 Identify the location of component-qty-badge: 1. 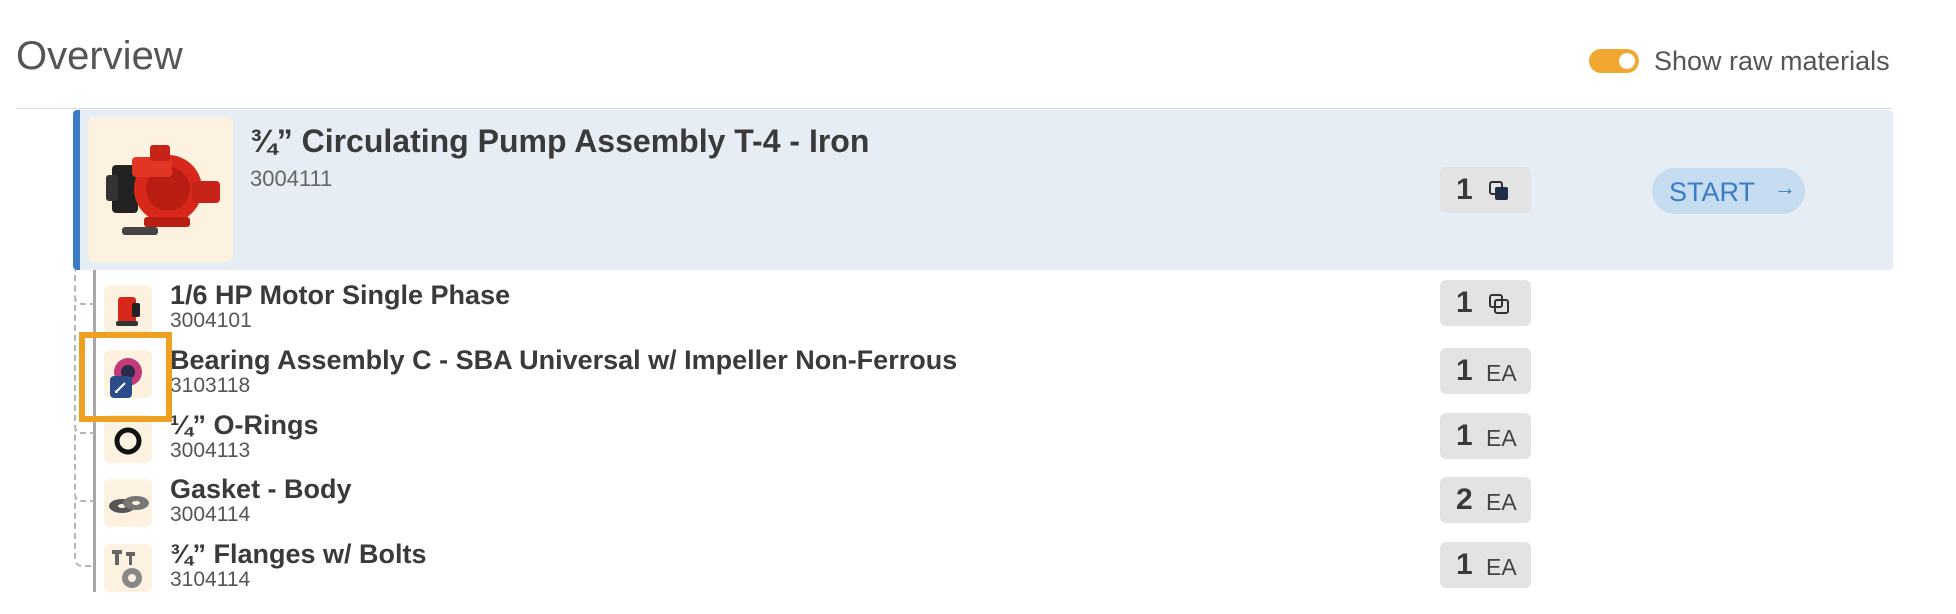
(1485, 303).